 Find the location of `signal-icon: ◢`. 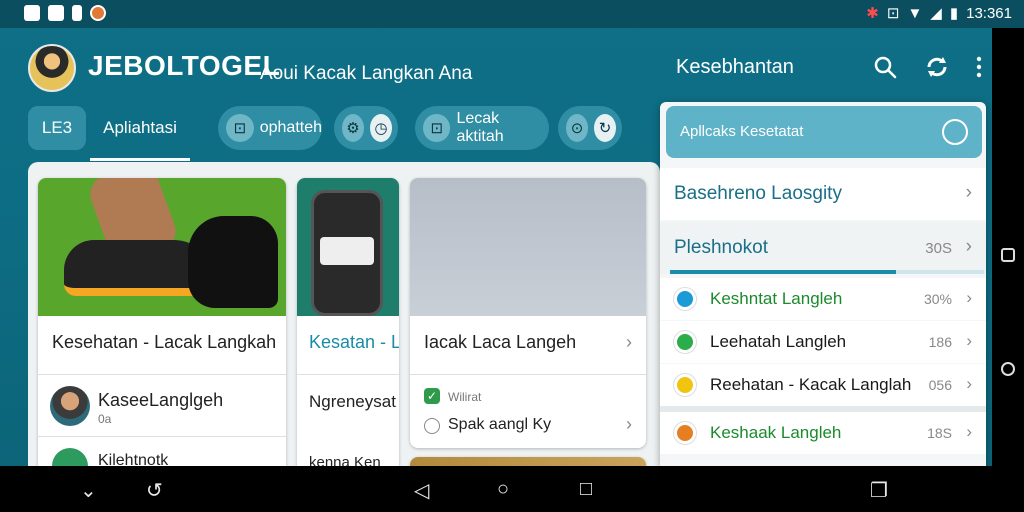

signal-icon: ◢ is located at coordinates (936, 13).